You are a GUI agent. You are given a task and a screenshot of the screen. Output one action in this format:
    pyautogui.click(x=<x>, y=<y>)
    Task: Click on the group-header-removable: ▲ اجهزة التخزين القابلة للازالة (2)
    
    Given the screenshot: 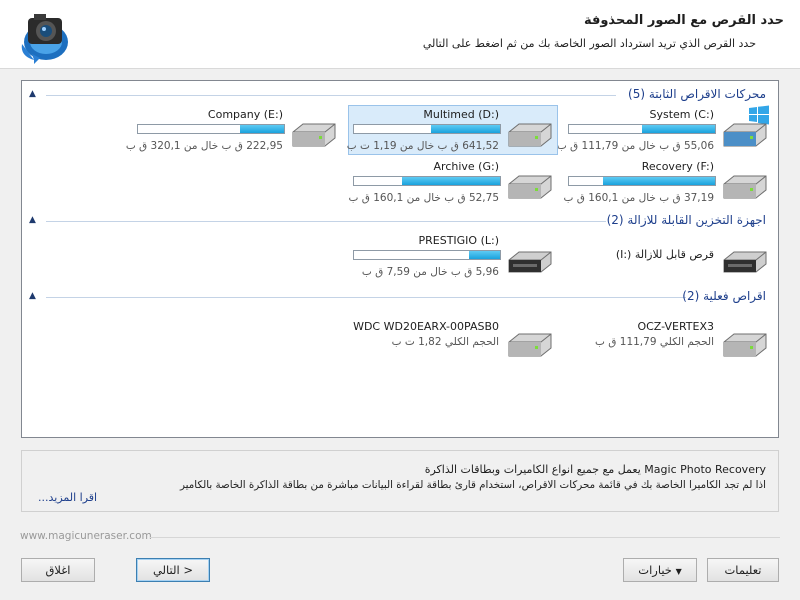 What is the action you would take?
    pyautogui.click(x=400, y=221)
    